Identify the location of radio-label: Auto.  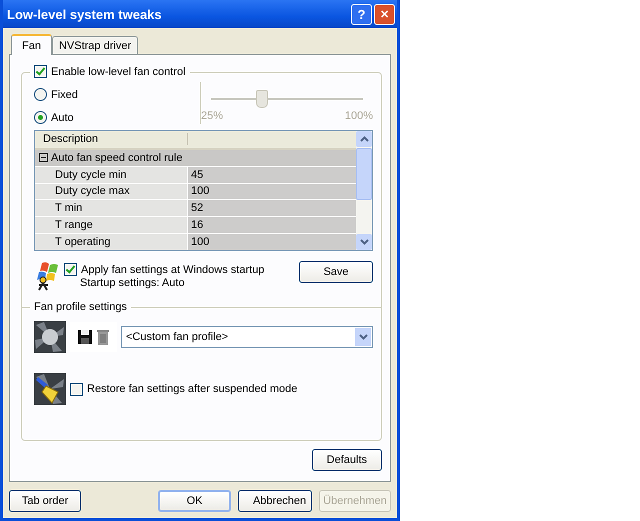
(62, 118).